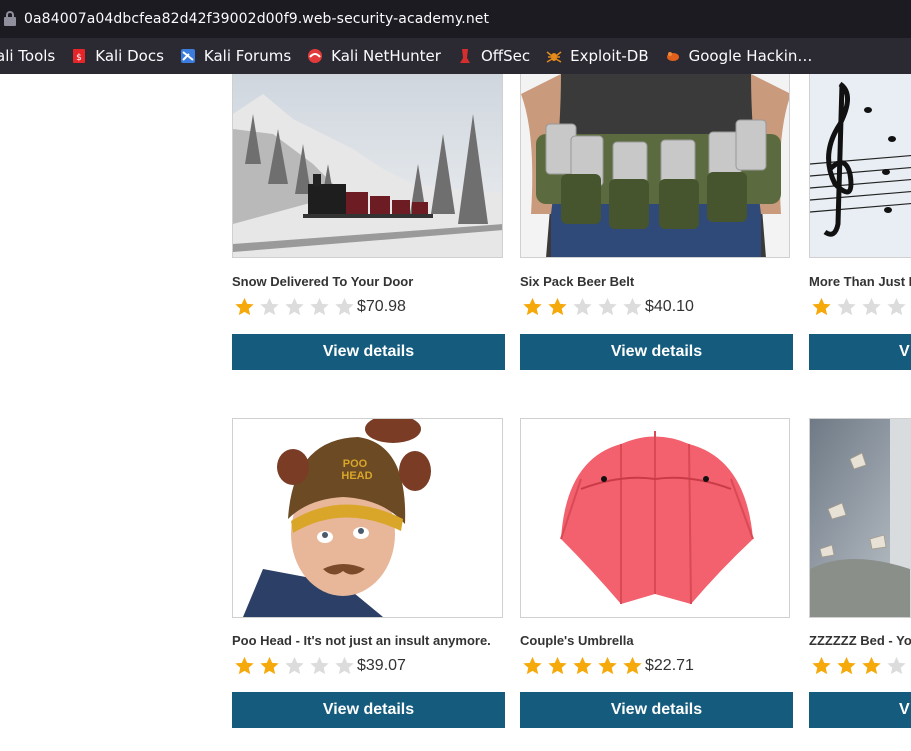  What do you see at coordinates (355, 464) in the screenshot?
I see `svg-text: POO` at bounding box center [355, 464].